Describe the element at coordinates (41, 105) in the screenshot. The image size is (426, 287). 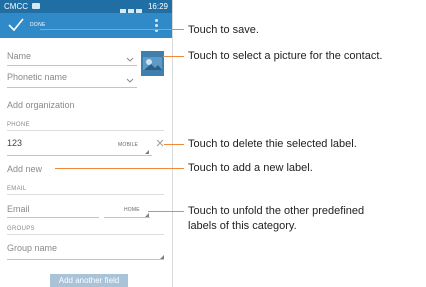
I see `add-organization-link: Add organization` at that location.